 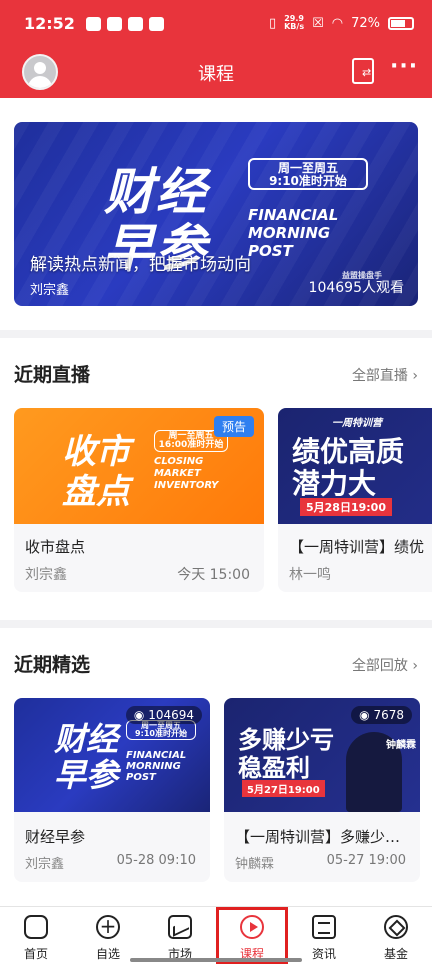 I want to click on banner-english-line1: FINANCIAL, so click(x=293, y=215).